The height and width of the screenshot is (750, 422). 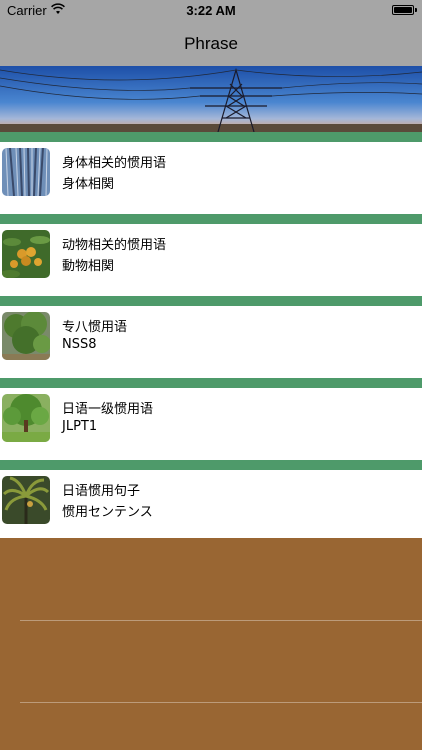 I want to click on status-bar: Carrier 3:22 AM, so click(x=211, y=11).